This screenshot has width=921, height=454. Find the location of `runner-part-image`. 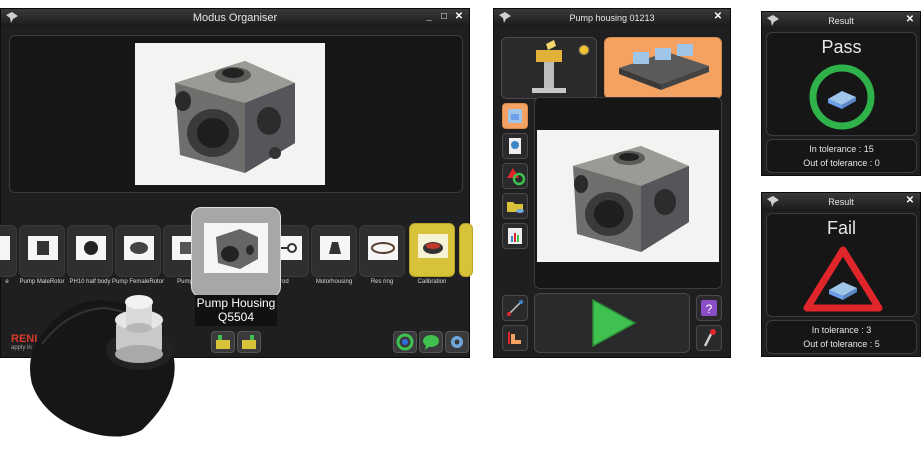

runner-part-image is located at coordinates (628, 196).